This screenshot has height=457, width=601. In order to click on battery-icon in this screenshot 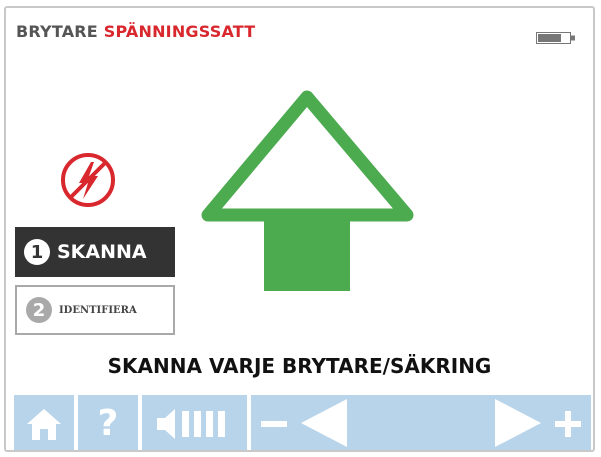, I will do `click(556, 36)`.